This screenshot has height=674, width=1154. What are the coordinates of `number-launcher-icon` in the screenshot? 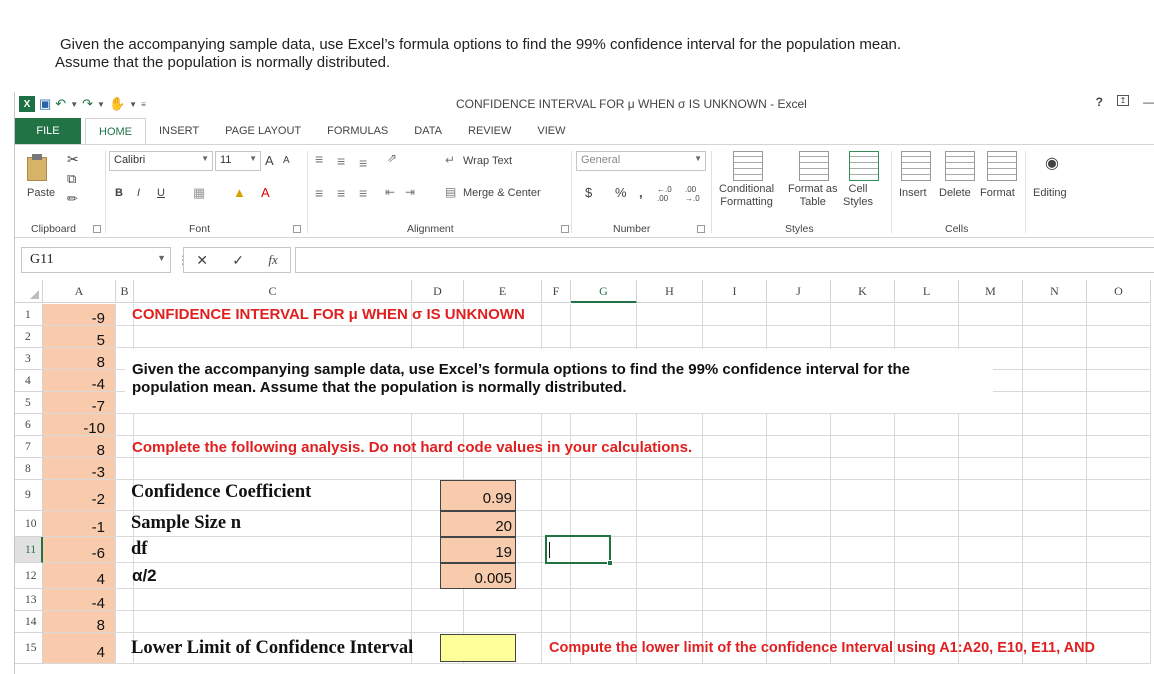 It's located at (701, 229).